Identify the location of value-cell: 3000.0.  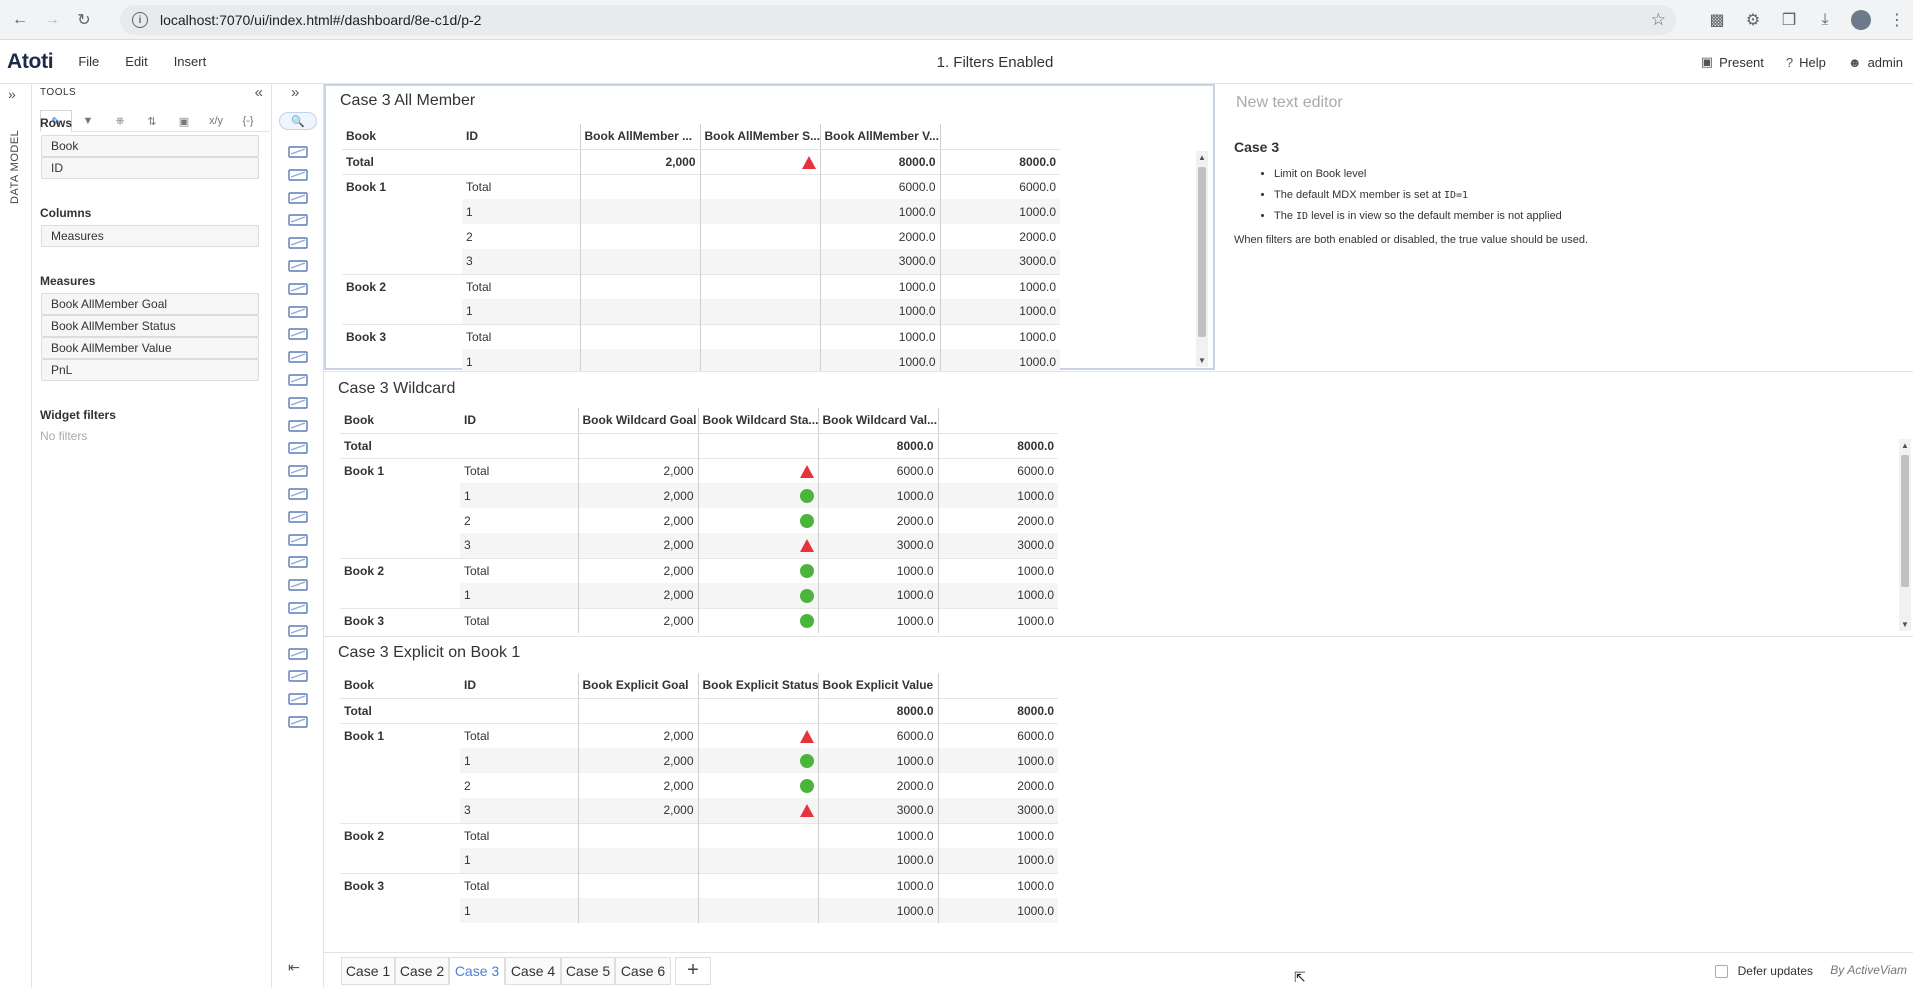
(999, 261).